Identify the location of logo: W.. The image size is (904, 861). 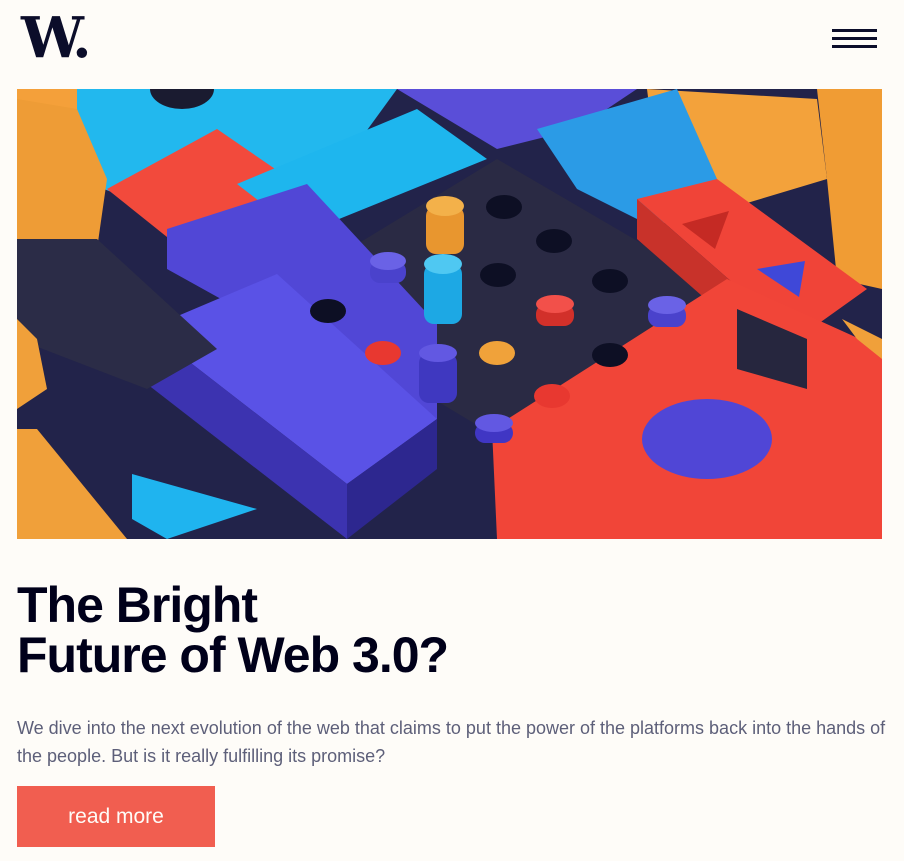
(56, 38).